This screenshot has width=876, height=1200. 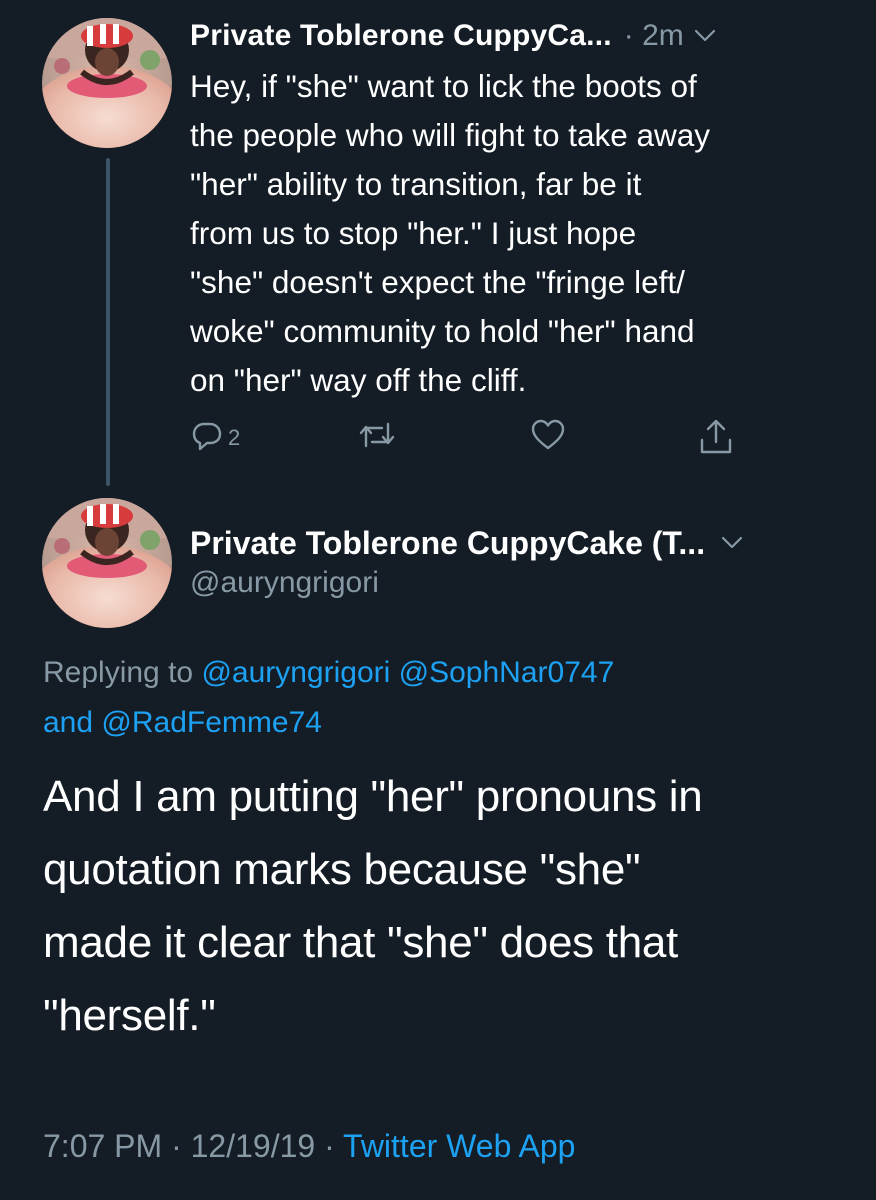 What do you see at coordinates (507, 672) in the screenshot?
I see `mention-link: @SophNar0747` at bounding box center [507, 672].